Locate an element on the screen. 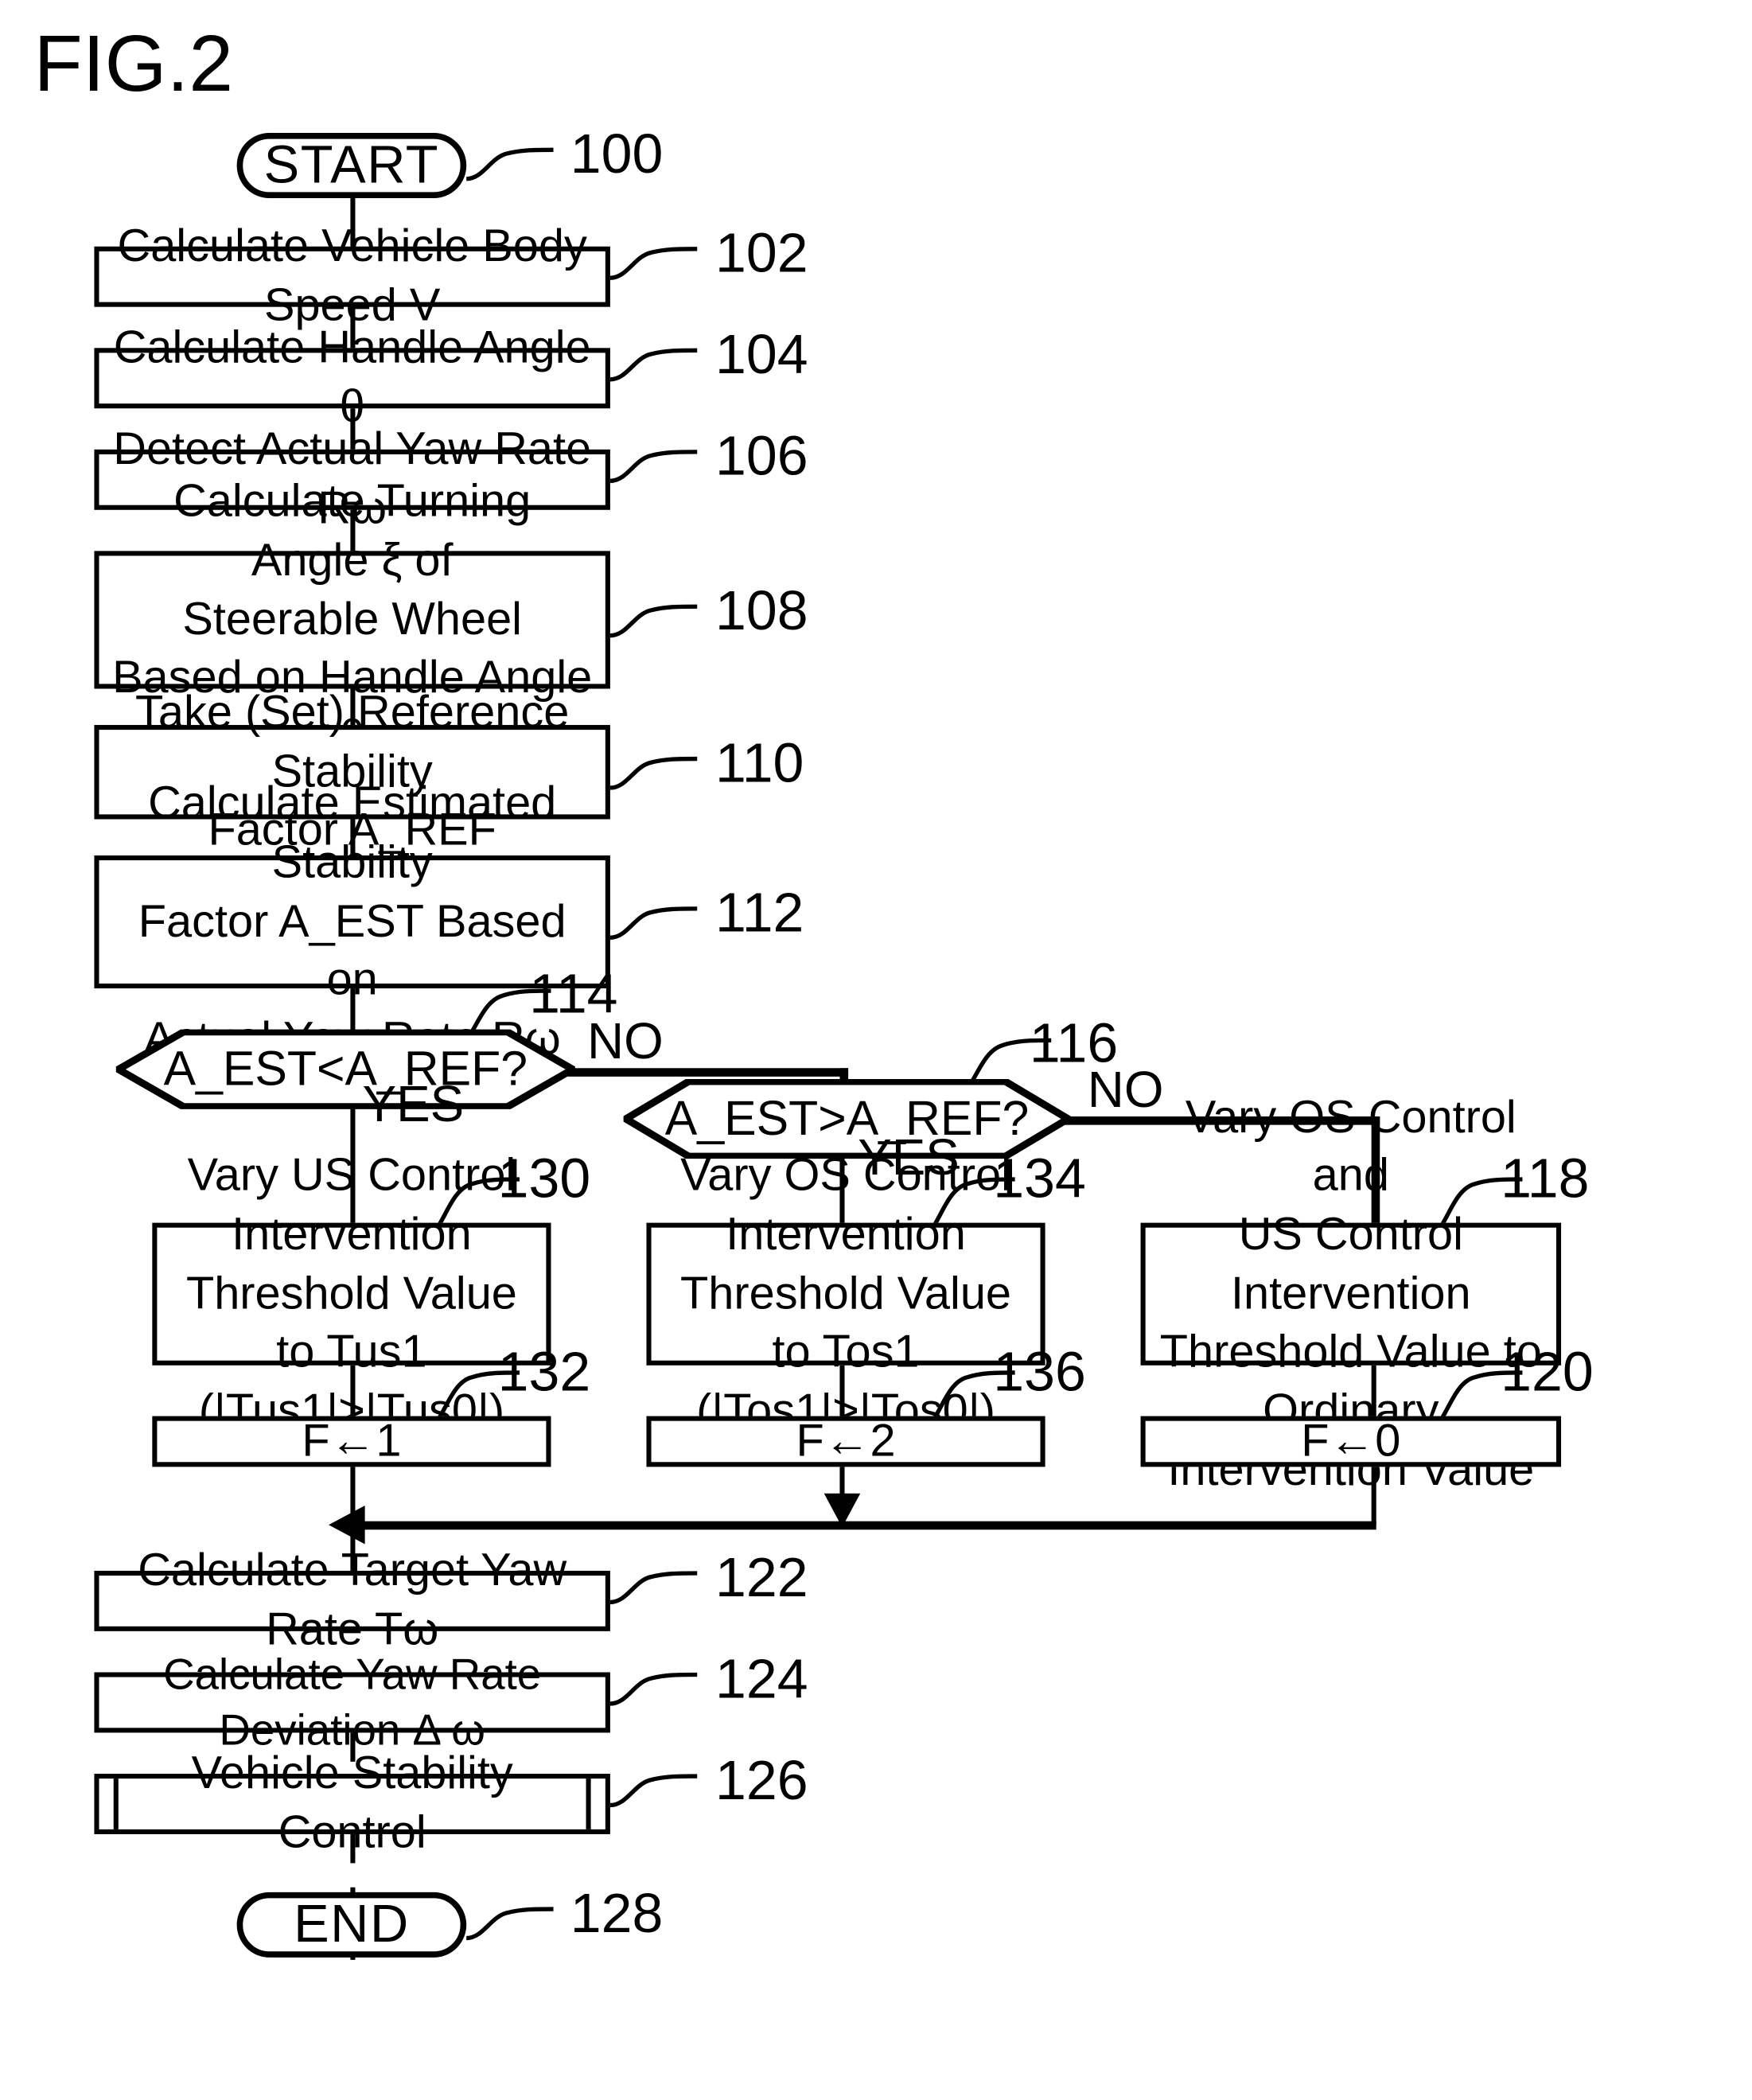  process-124-label: Calculate Yaw Rate Deviation Δ ω is located at coordinates (352, 1702).